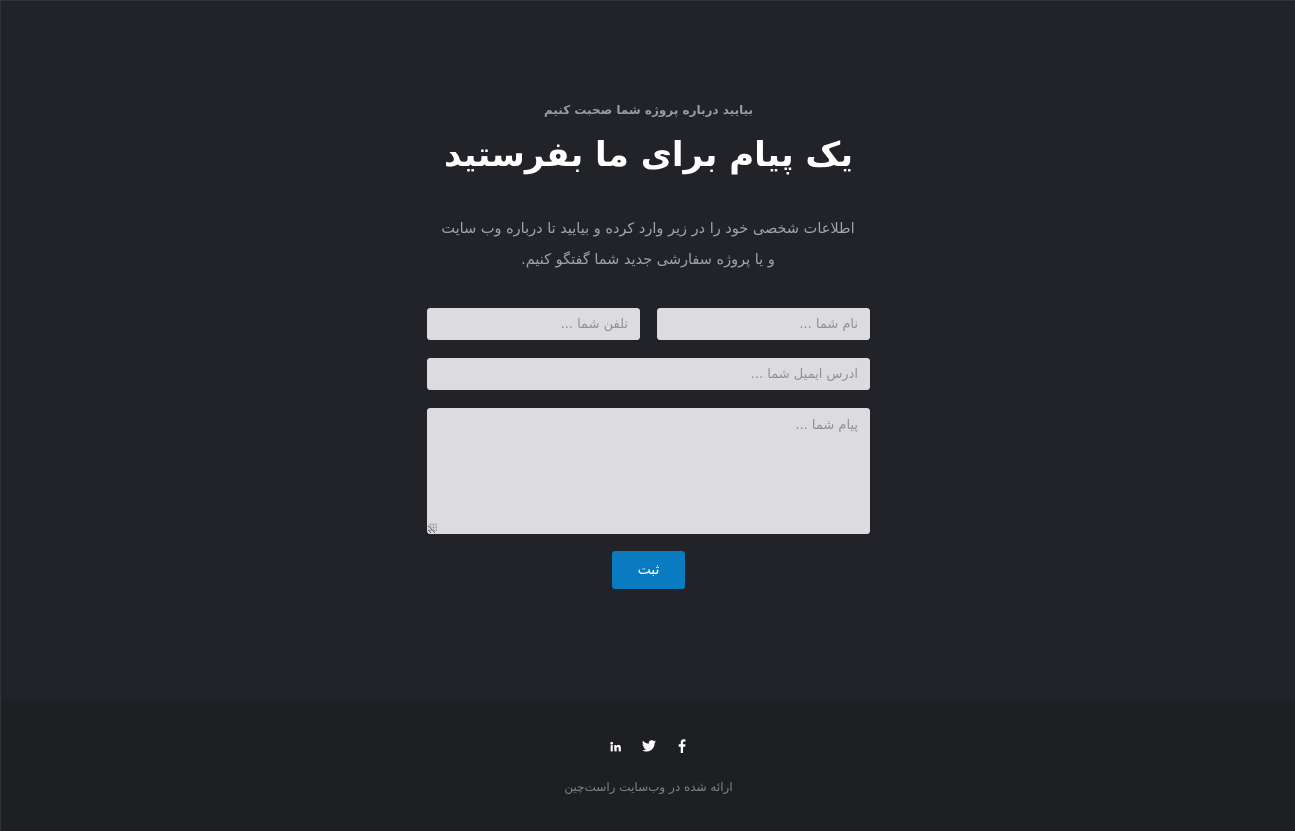 This screenshot has width=1295, height=831. I want to click on copyright-text: ارائه شده در وب‌سایت راست‌چین, so click(648, 787).